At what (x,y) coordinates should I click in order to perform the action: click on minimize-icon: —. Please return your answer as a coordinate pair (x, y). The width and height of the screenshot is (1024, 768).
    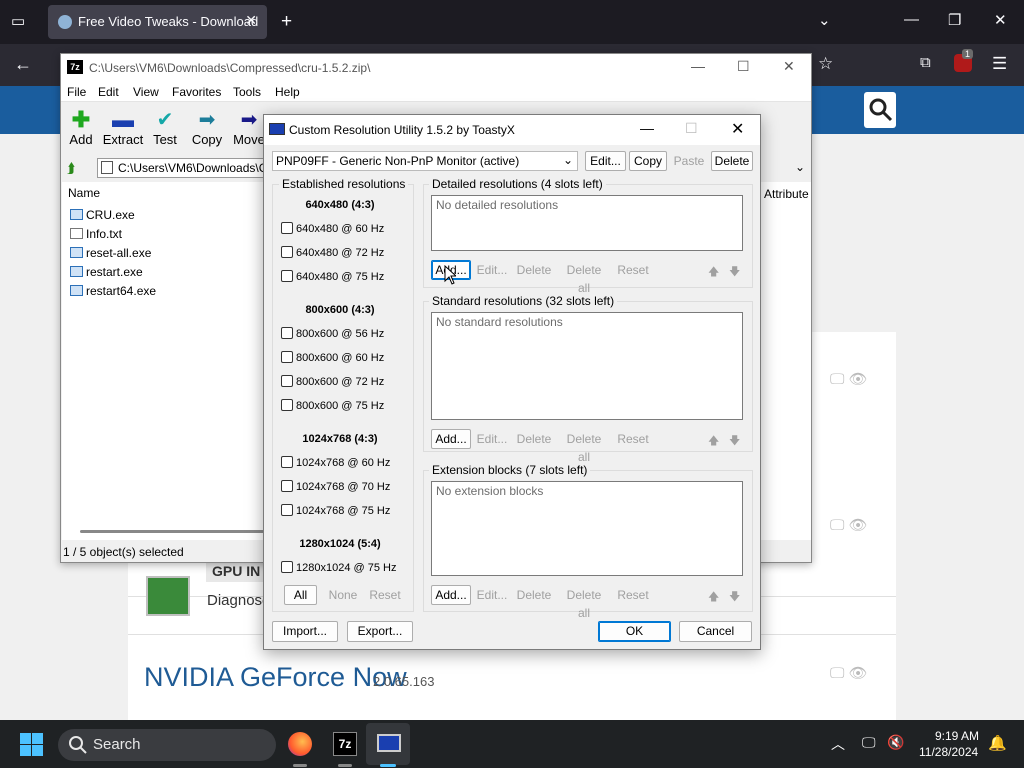
    Looking at the image, I should click on (911, 19).